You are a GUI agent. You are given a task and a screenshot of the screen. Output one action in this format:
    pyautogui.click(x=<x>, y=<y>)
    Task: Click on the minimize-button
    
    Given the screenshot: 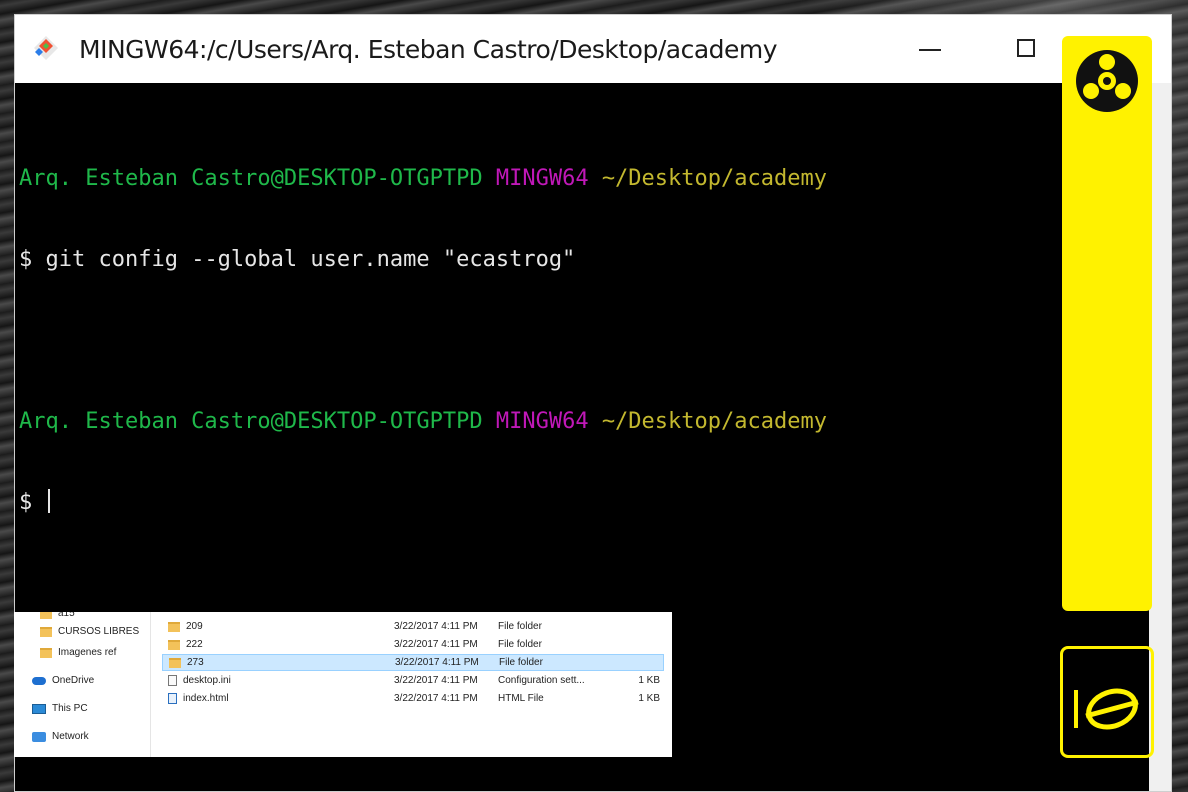 What is the action you would take?
    pyautogui.click(x=930, y=50)
    